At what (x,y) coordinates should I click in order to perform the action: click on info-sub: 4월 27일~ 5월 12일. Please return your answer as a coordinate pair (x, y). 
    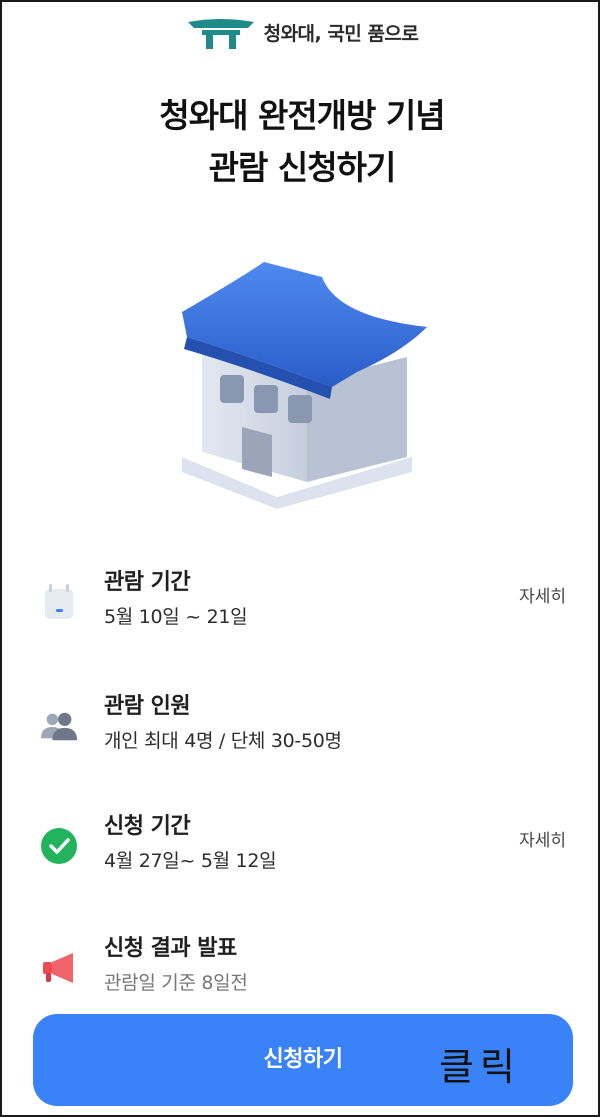
    Looking at the image, I should click on (190, 861).